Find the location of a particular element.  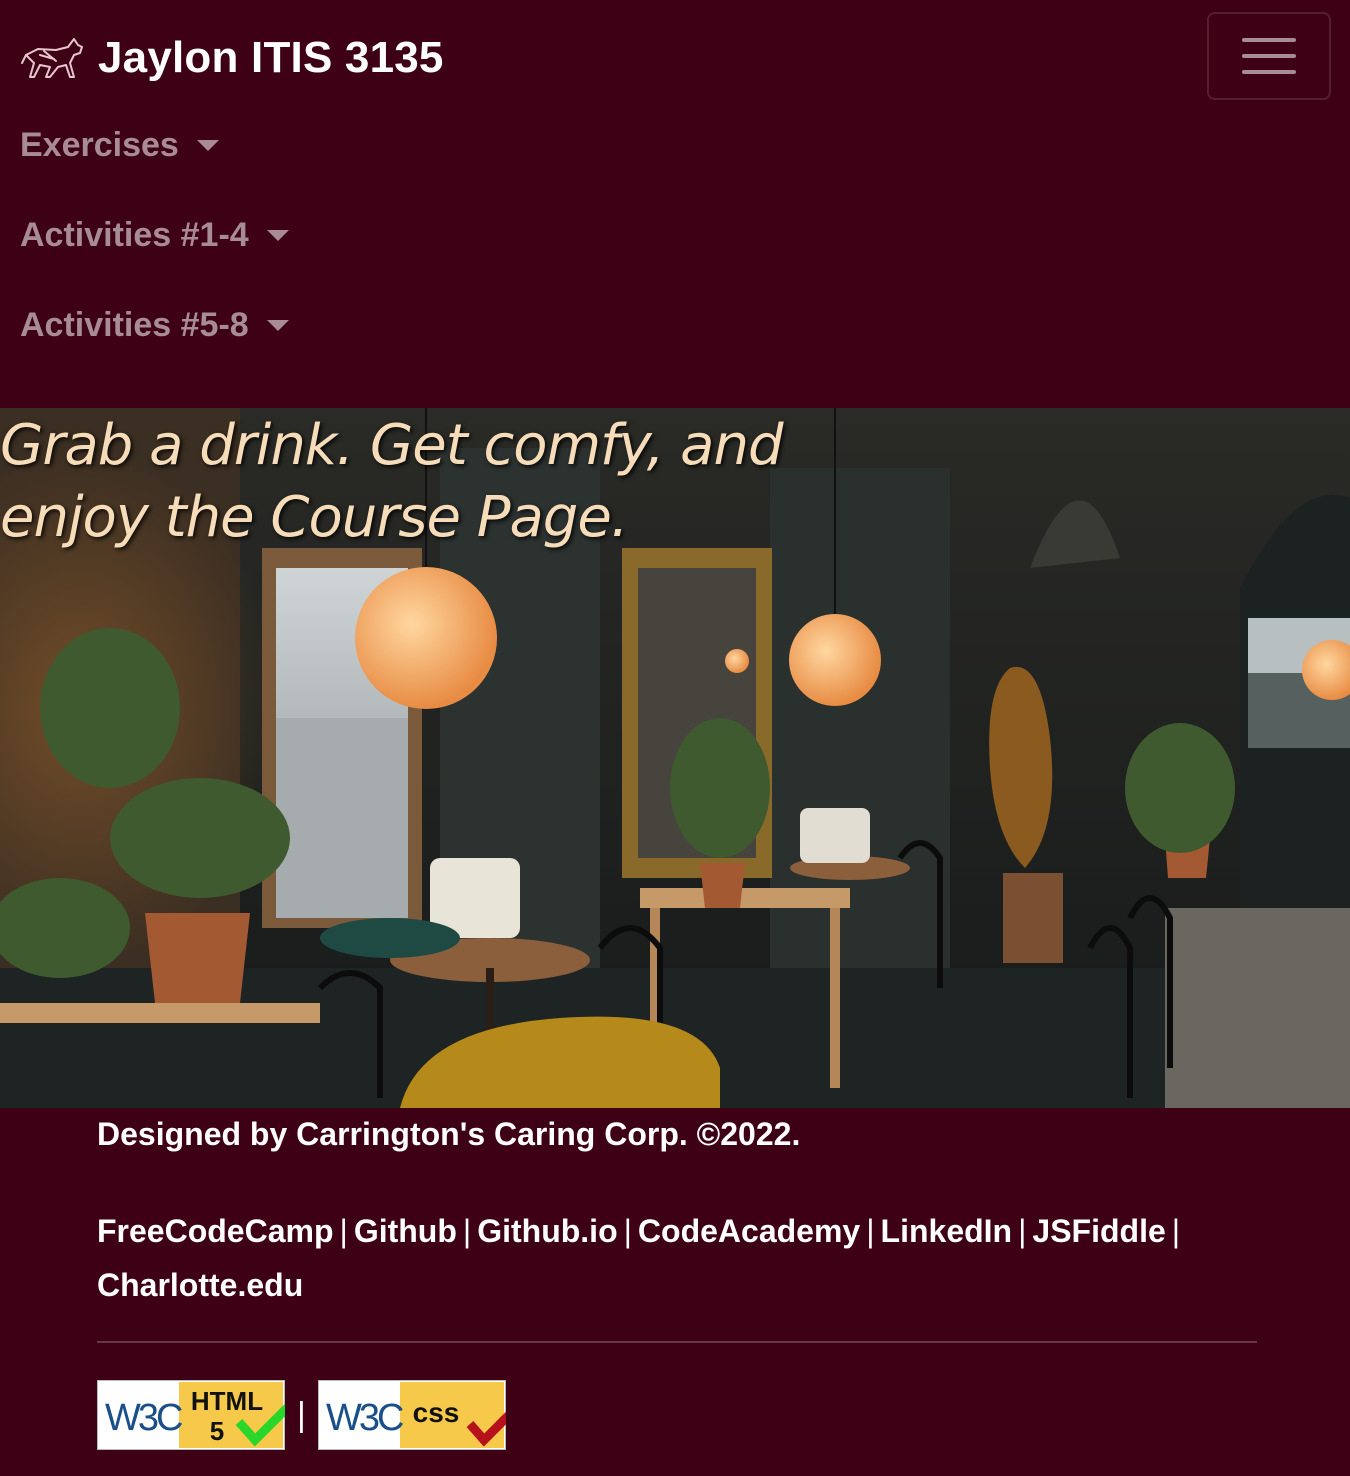

link-linkedin: LinkedIn is located at coordinates (947, 1231).